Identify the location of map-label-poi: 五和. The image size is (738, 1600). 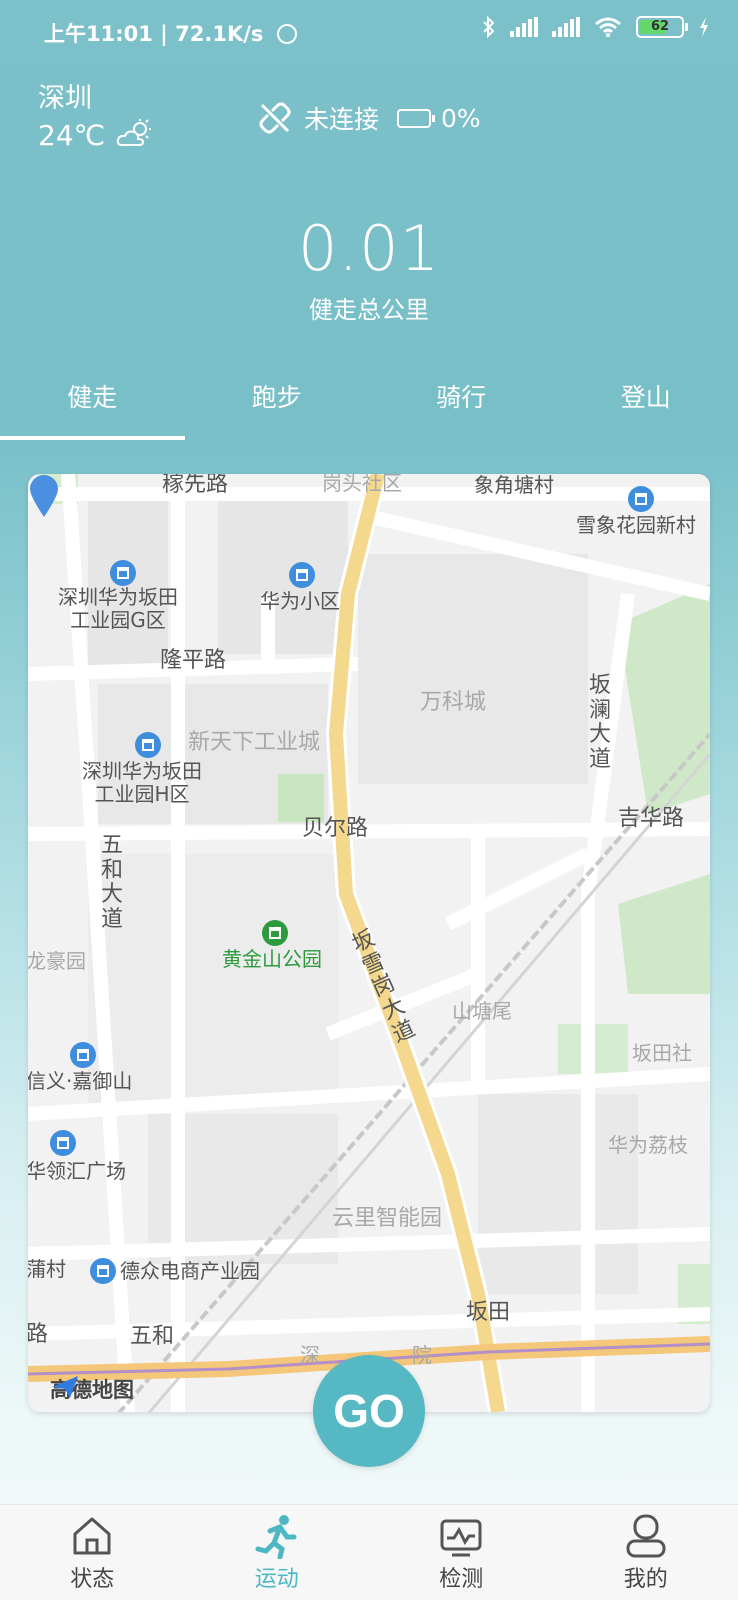
(152, 1336).